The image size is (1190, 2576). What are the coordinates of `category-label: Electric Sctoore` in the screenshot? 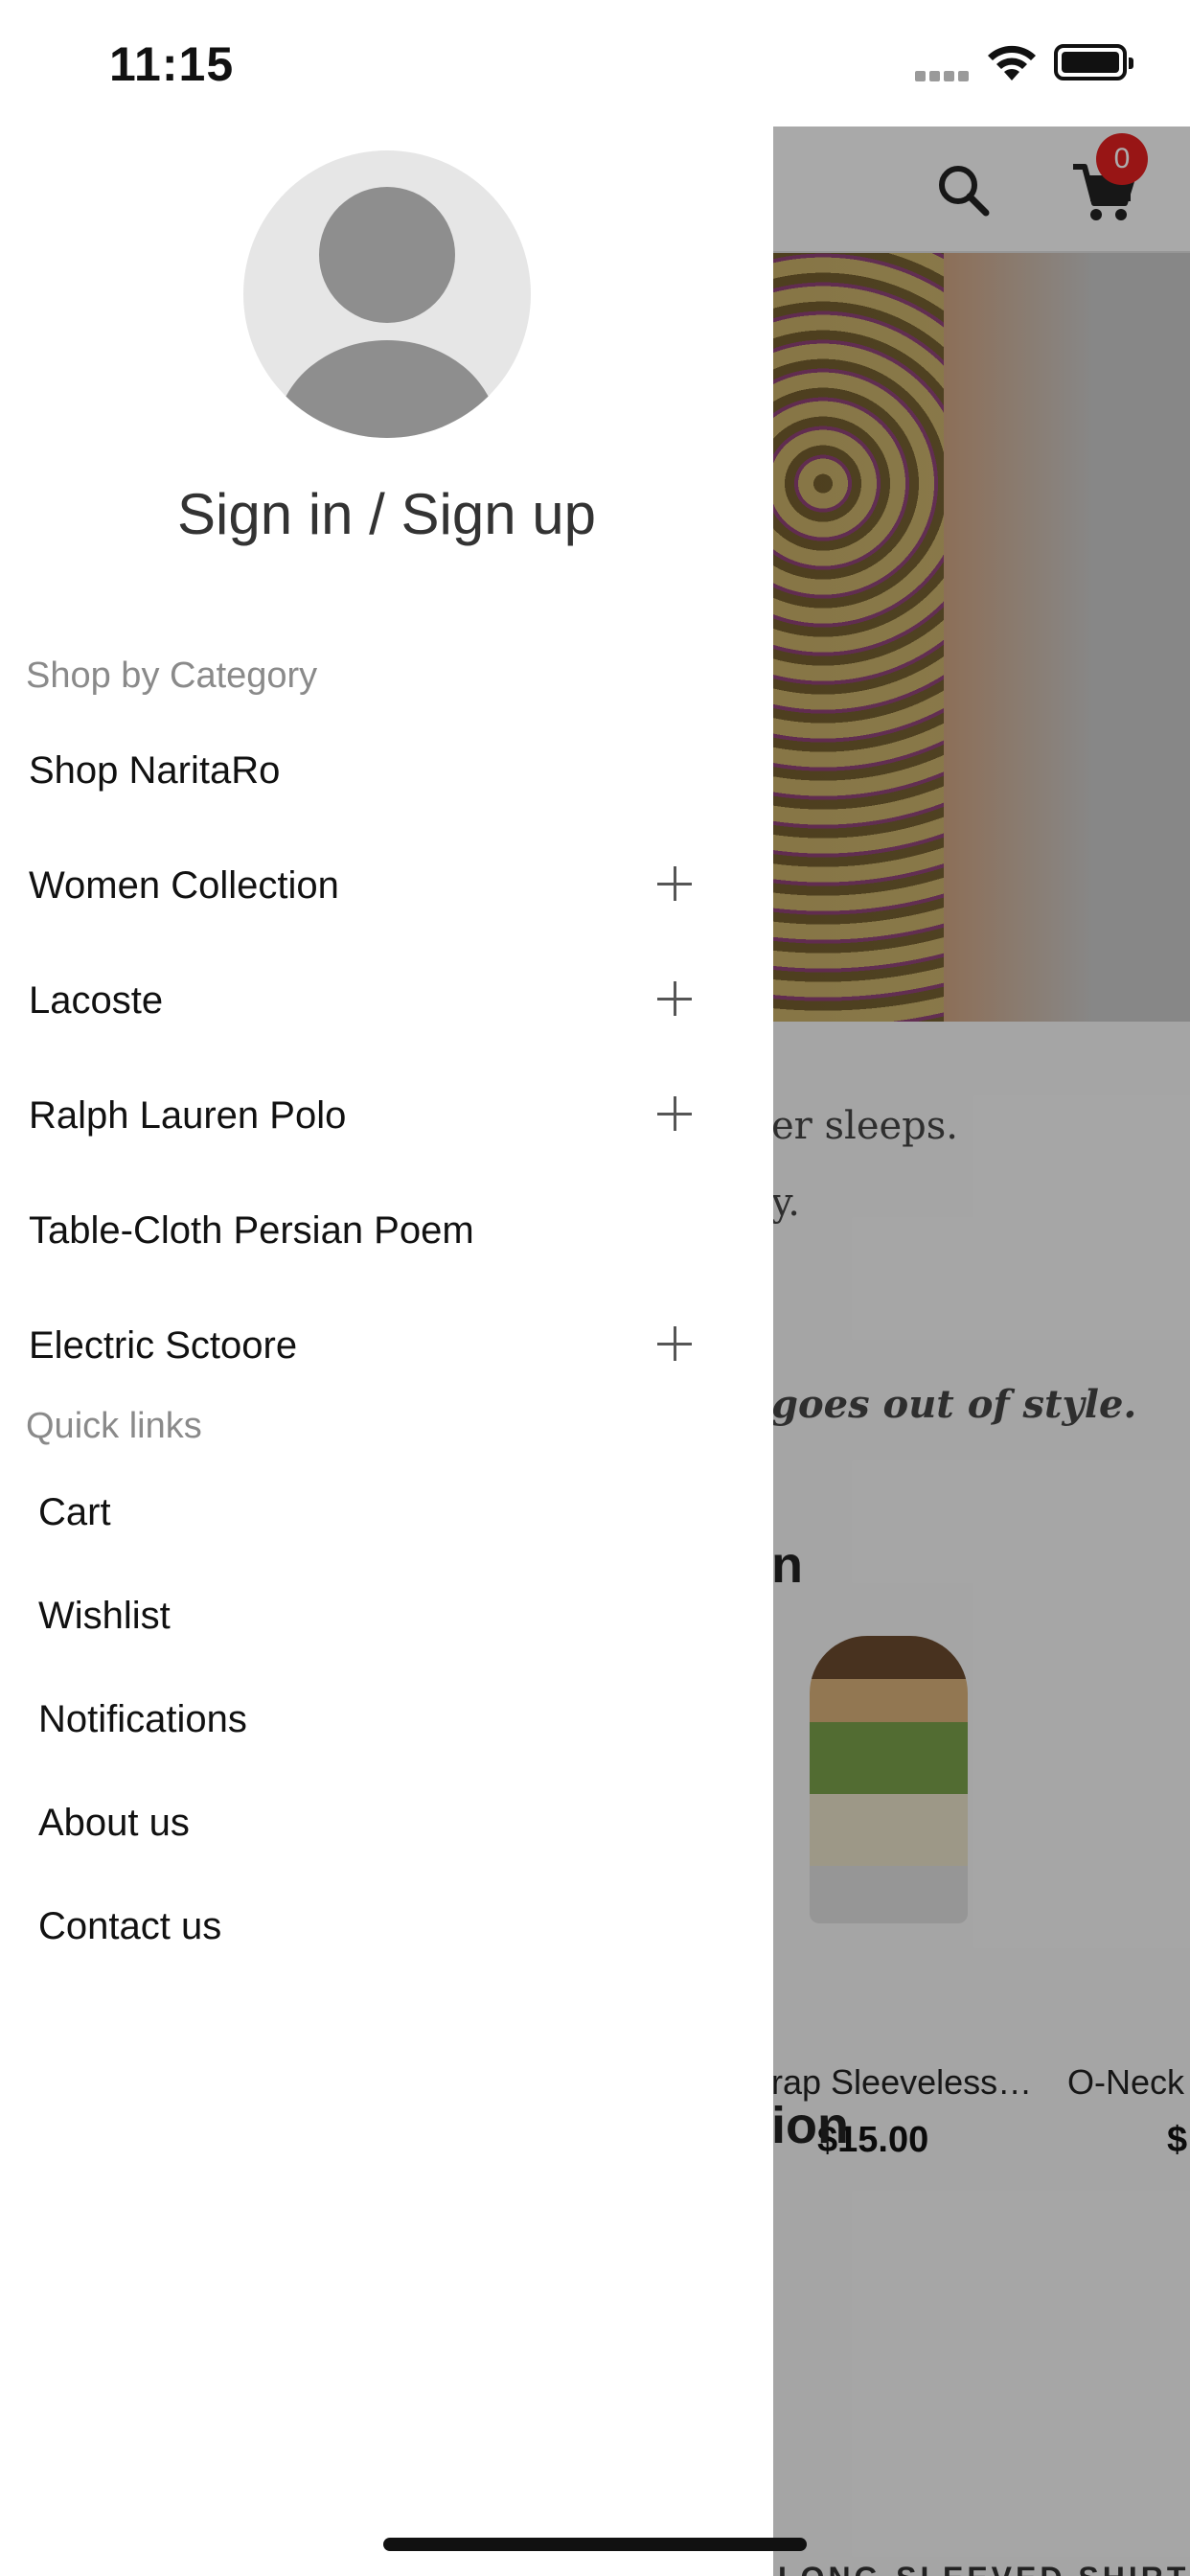 It's located at (163, 1345).